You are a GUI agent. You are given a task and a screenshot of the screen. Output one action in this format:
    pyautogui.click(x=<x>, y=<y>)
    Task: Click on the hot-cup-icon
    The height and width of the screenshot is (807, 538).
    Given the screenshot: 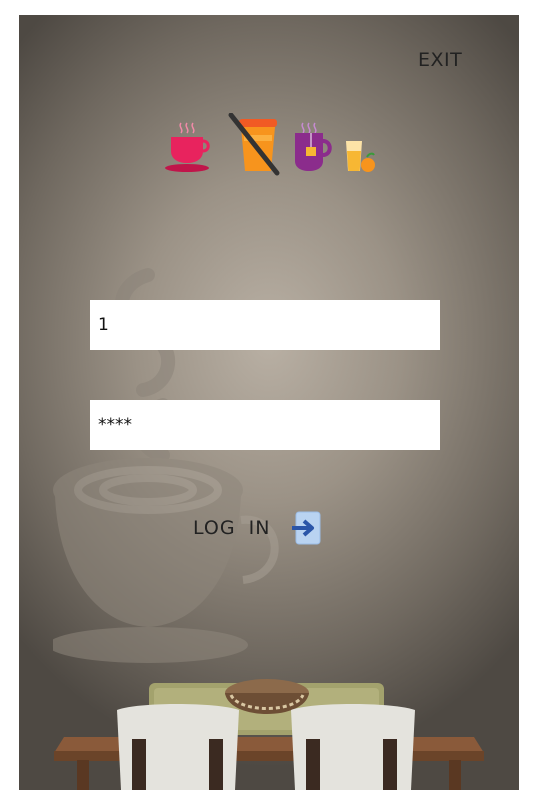 What is the action you would take?
    pyautogui.click(x=187, y=147)
    